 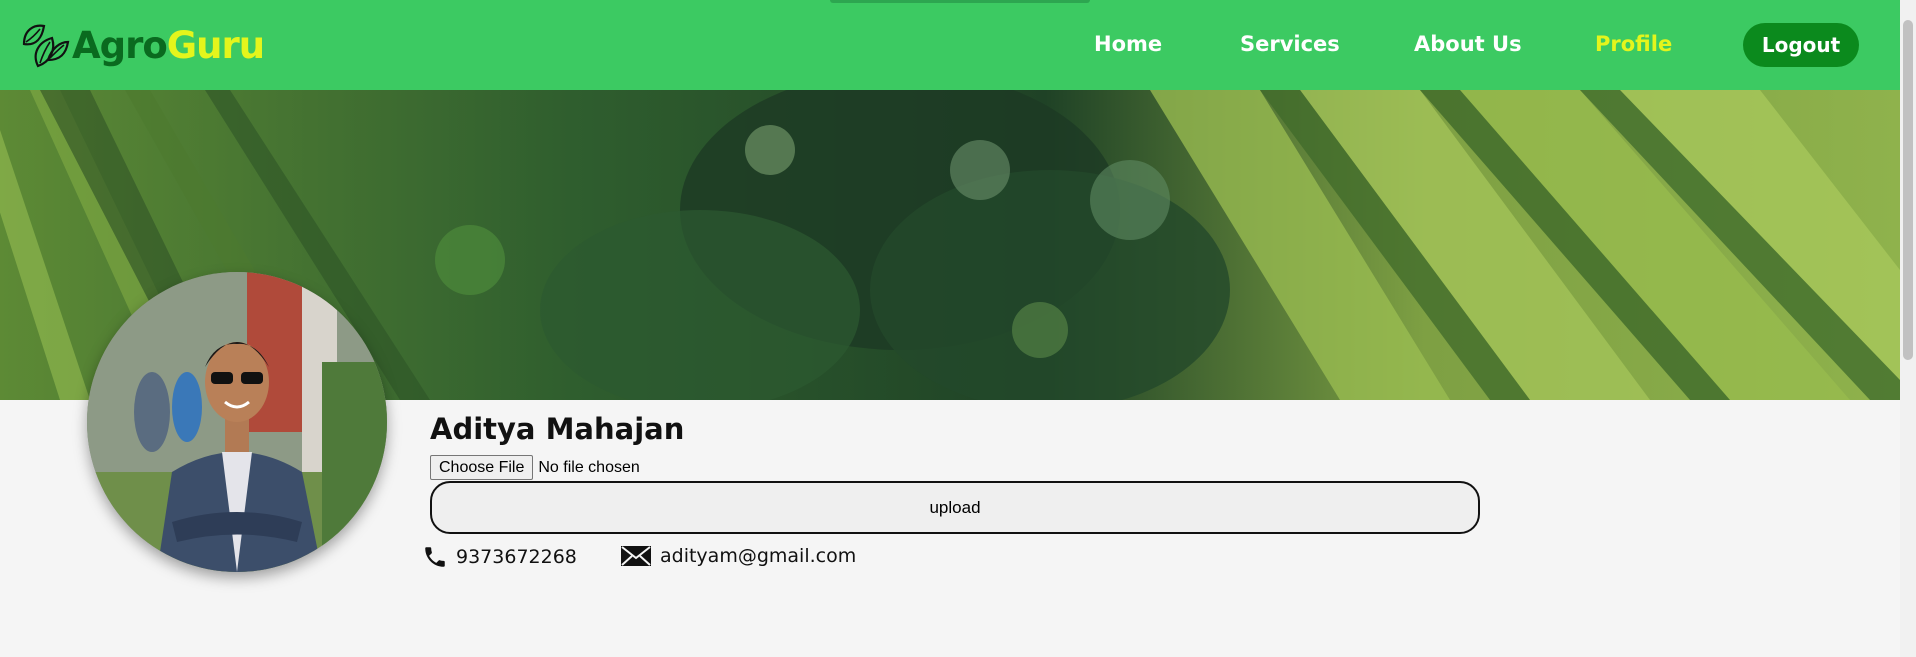 I want to click on email-address: adityam@gmail.com, so click(x=758, y=556).